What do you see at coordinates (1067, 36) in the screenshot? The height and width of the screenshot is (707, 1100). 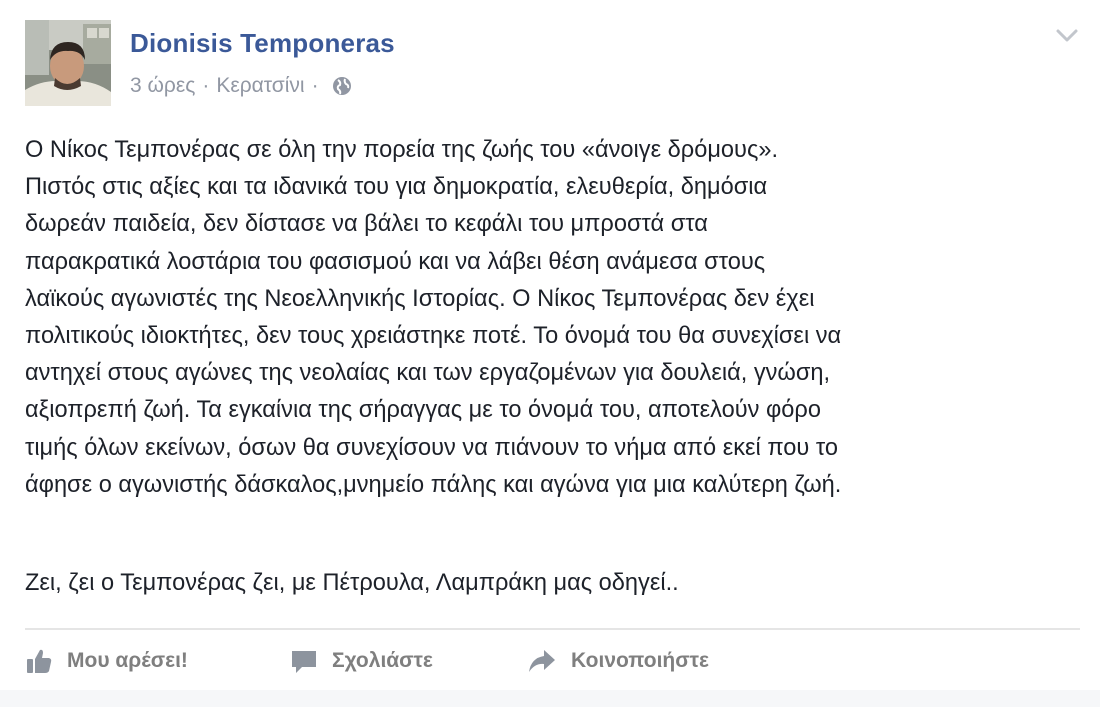 I see `chevron-down-icon` at bounding box center [1067, 36].